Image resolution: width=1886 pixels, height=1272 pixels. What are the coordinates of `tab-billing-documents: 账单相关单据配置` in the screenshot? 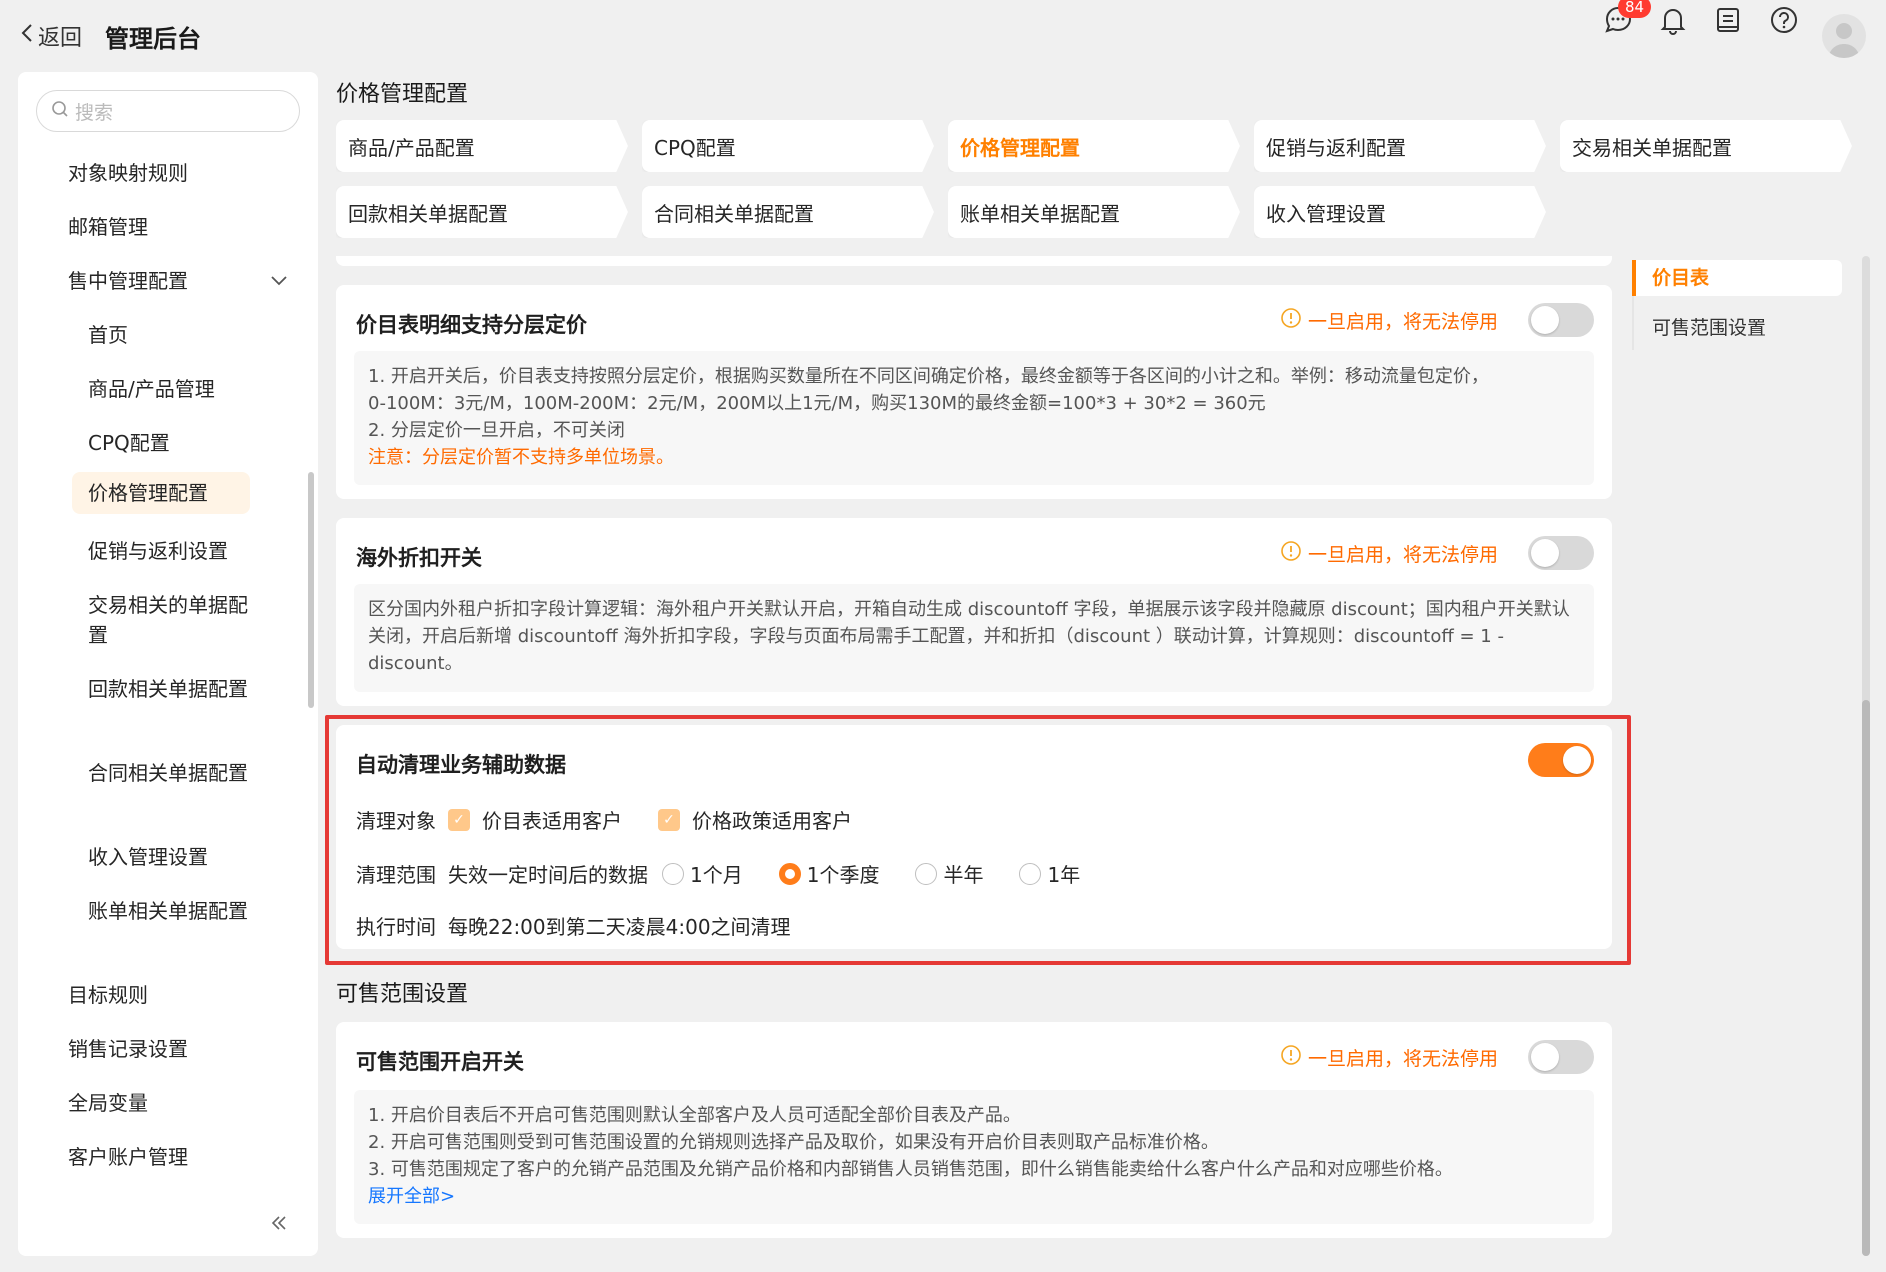 It's located at (1094, 212).